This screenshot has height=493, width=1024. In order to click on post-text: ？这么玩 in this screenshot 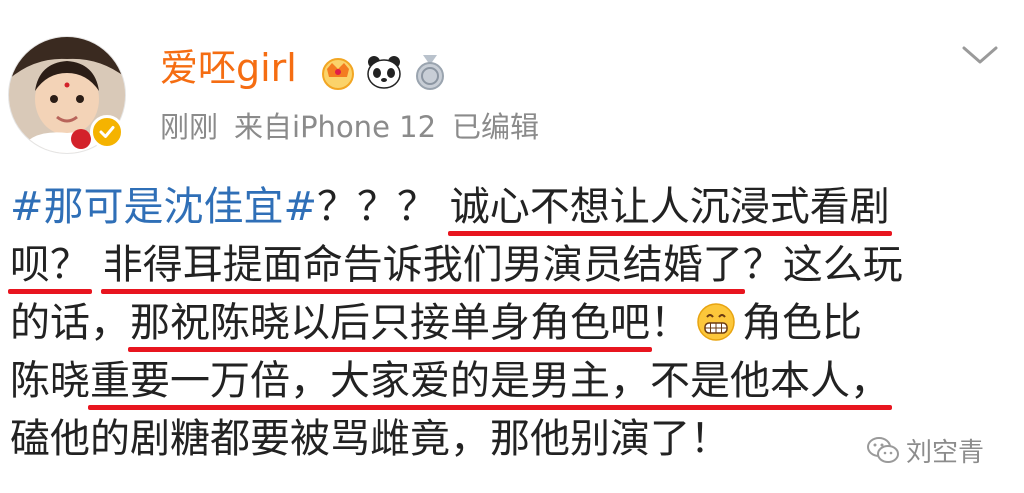, I will do `click(822, 265)`.